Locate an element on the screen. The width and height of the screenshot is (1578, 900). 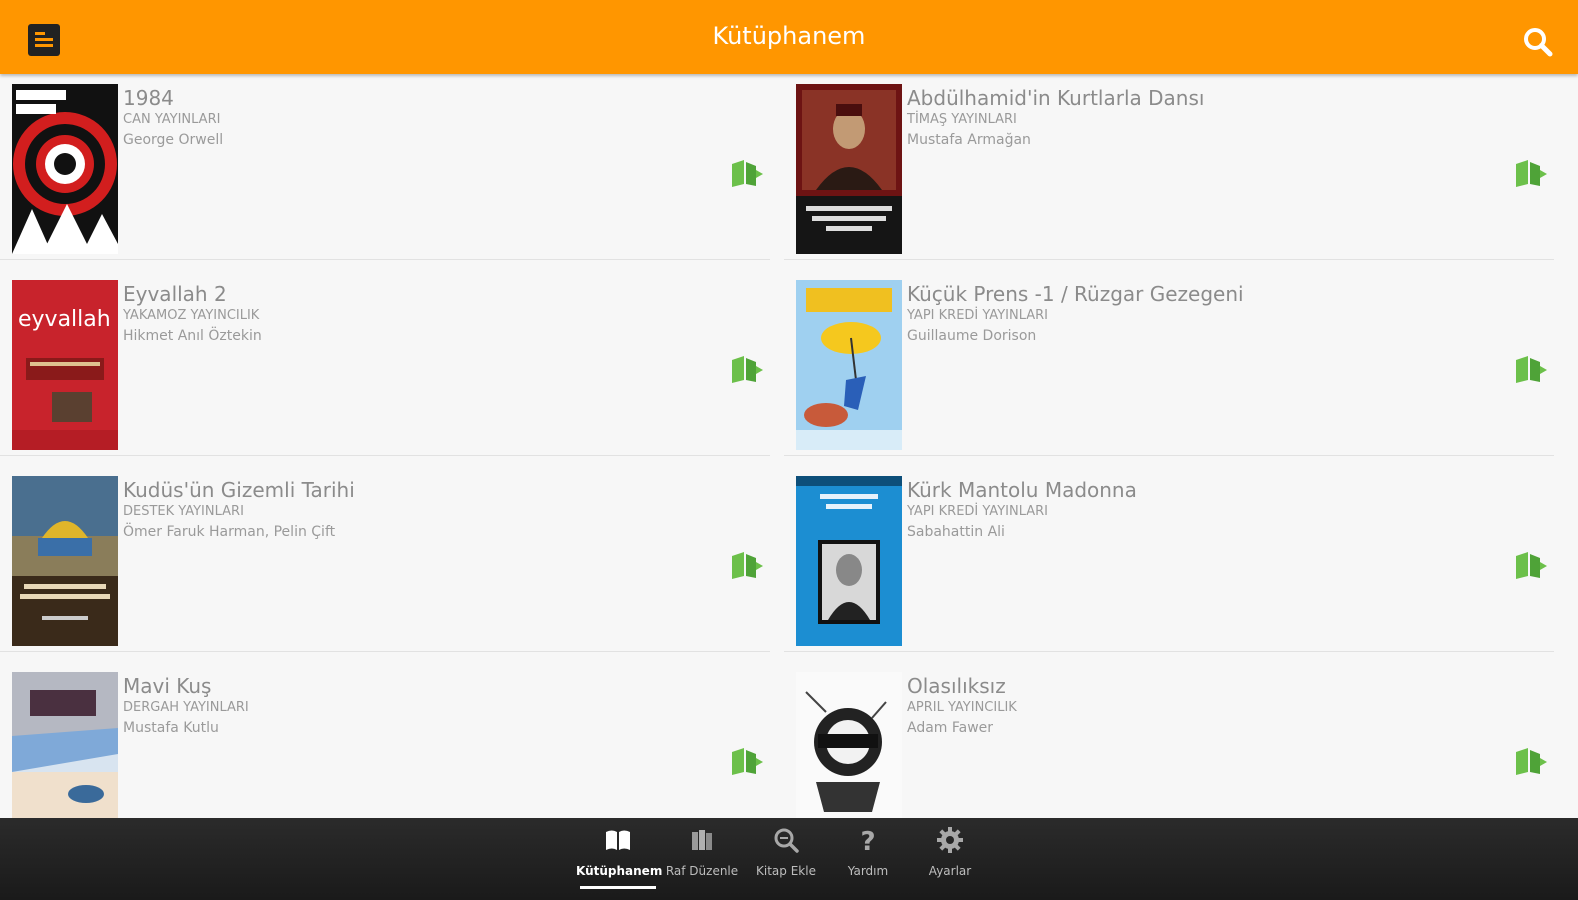
page-title: Kütüphanem is located at coordinates (789, 36).